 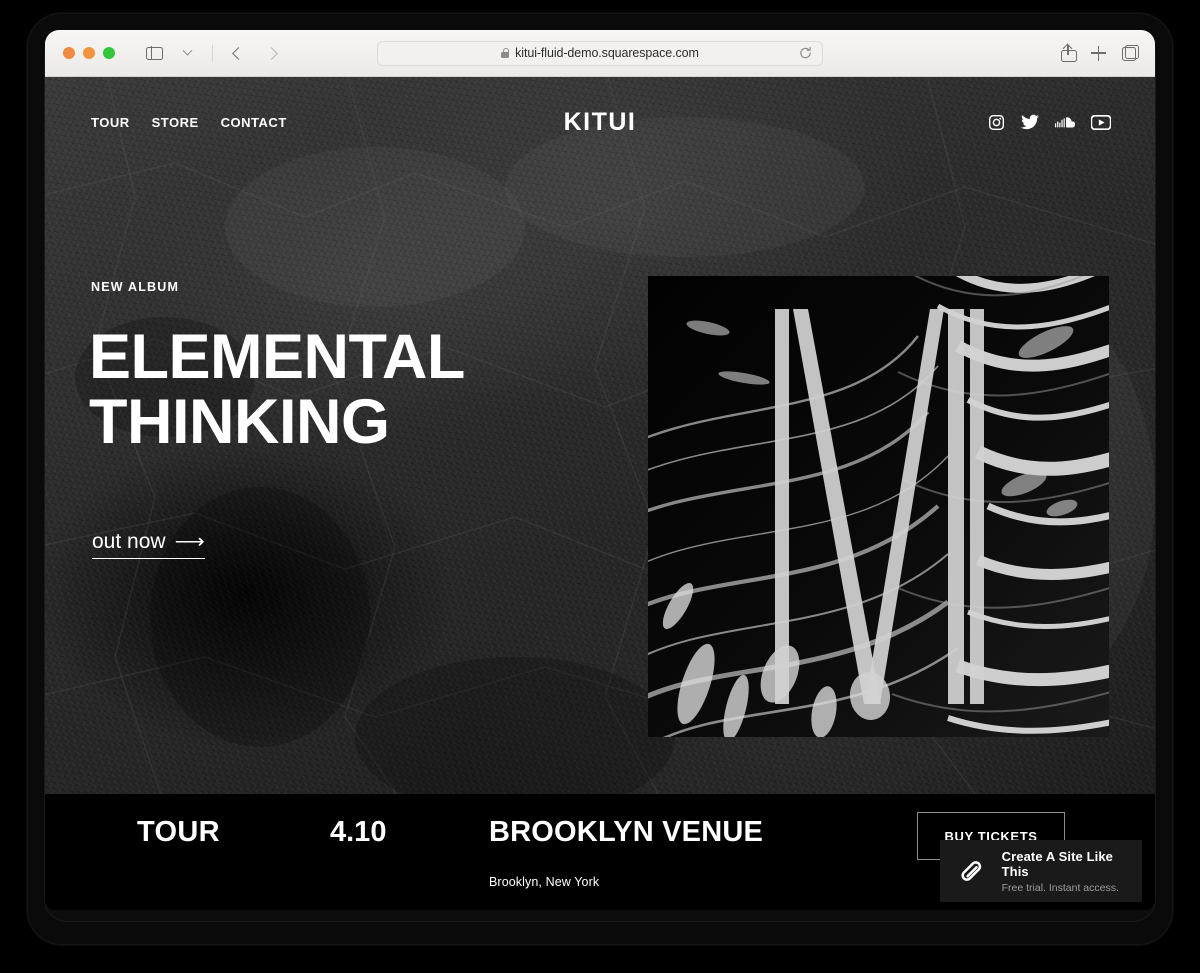 I want to click on address-bar: kitui-fluid-demo.squarespace.com, so click(x=600, y=53).